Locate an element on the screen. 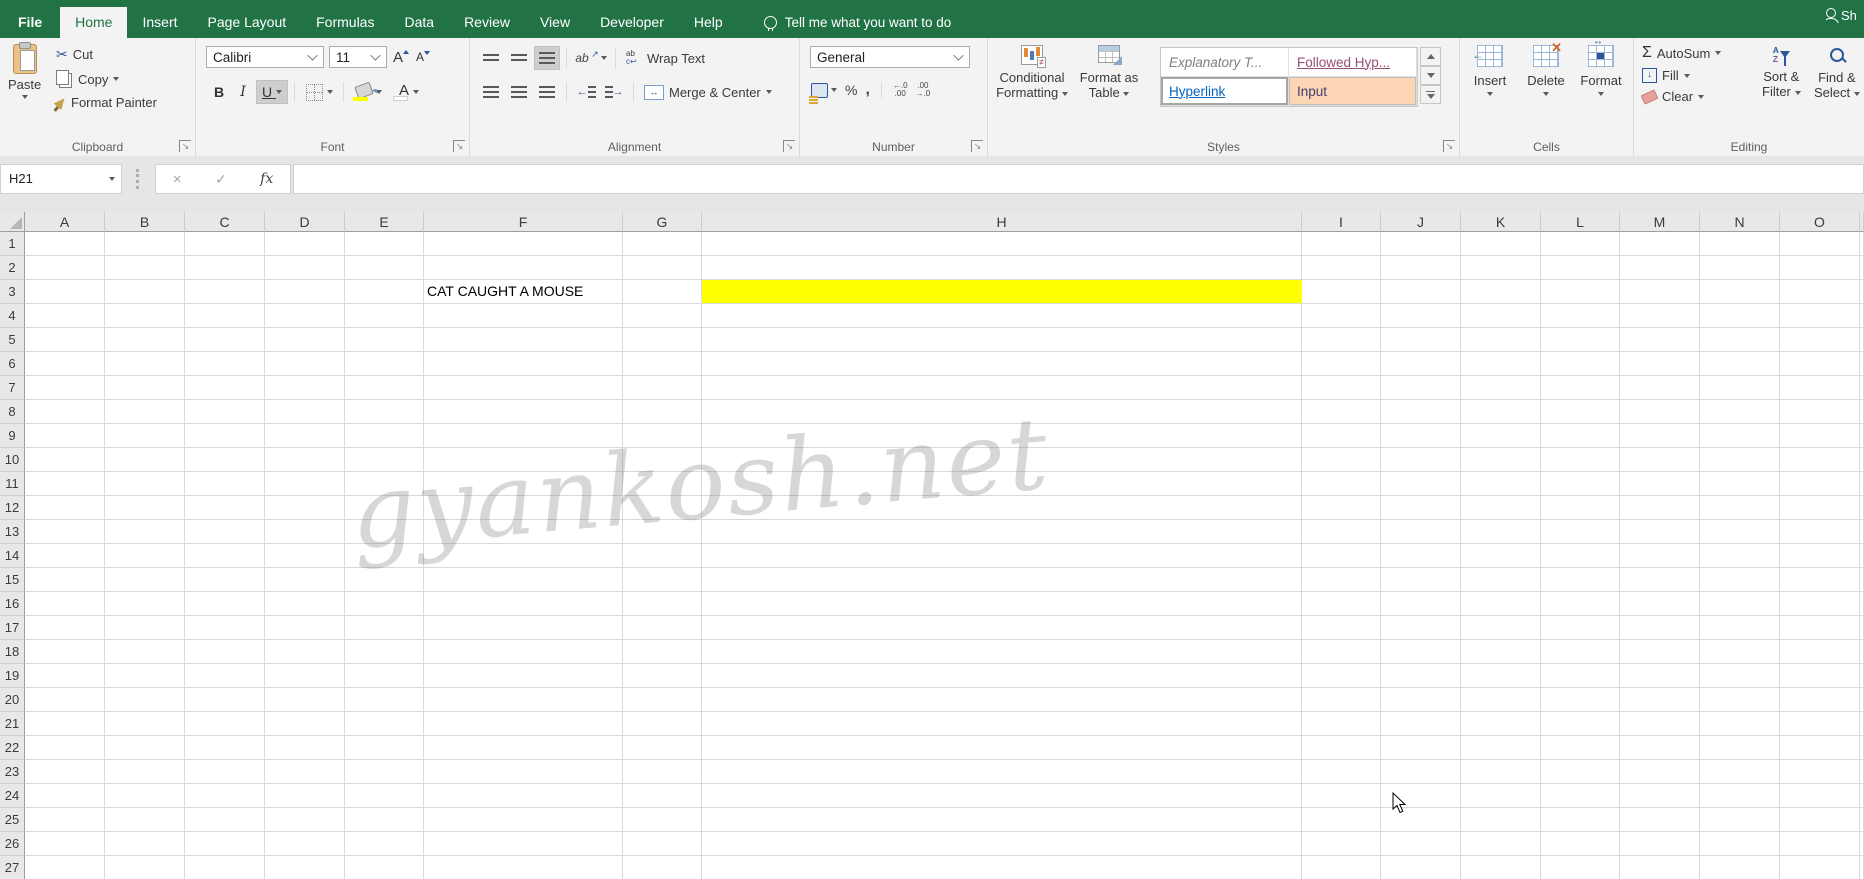  tab-insert: Insert is located at coordinates (159, 22).